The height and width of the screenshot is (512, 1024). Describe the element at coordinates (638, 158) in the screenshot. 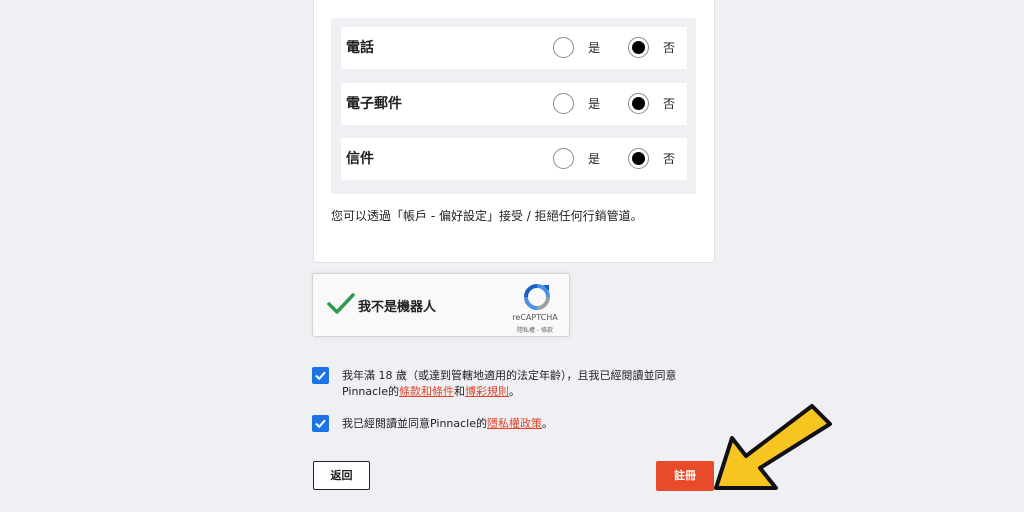

I see `mail-no-radio` at that location.